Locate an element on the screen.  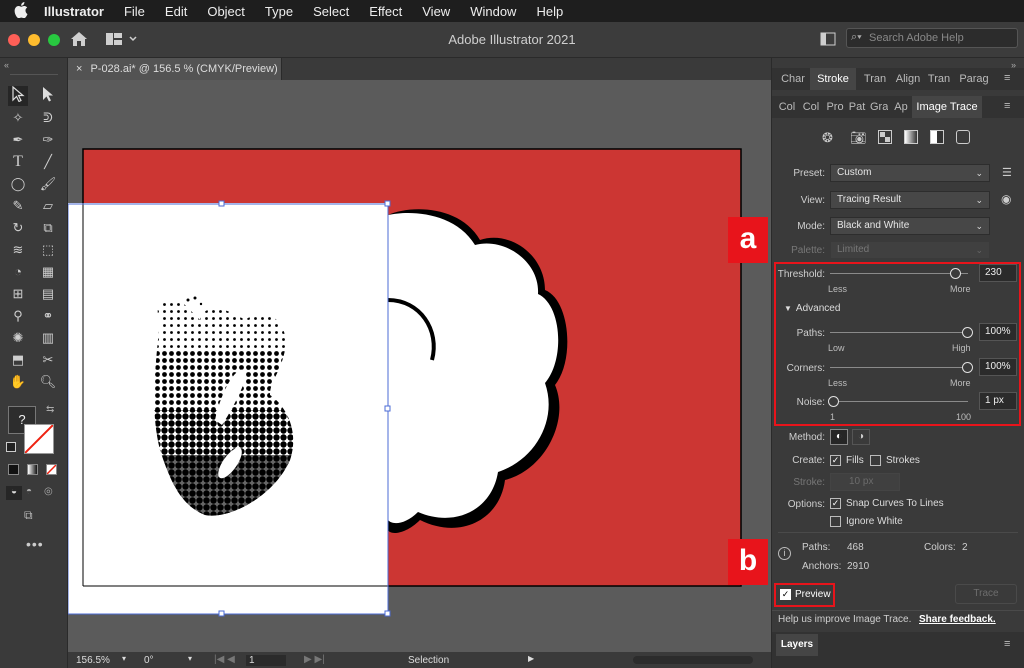
ellipse-tool-icon: ◯ is located at coordinates (18, 184).